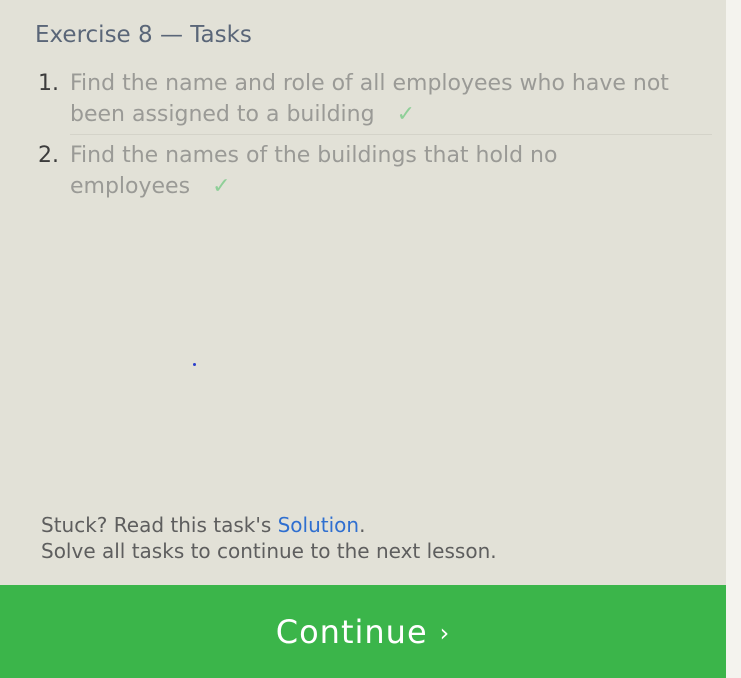 Image resolution: width=741 pixels, height=678 pixels. I want to click on solution-link: Solution, so click(318, 525).